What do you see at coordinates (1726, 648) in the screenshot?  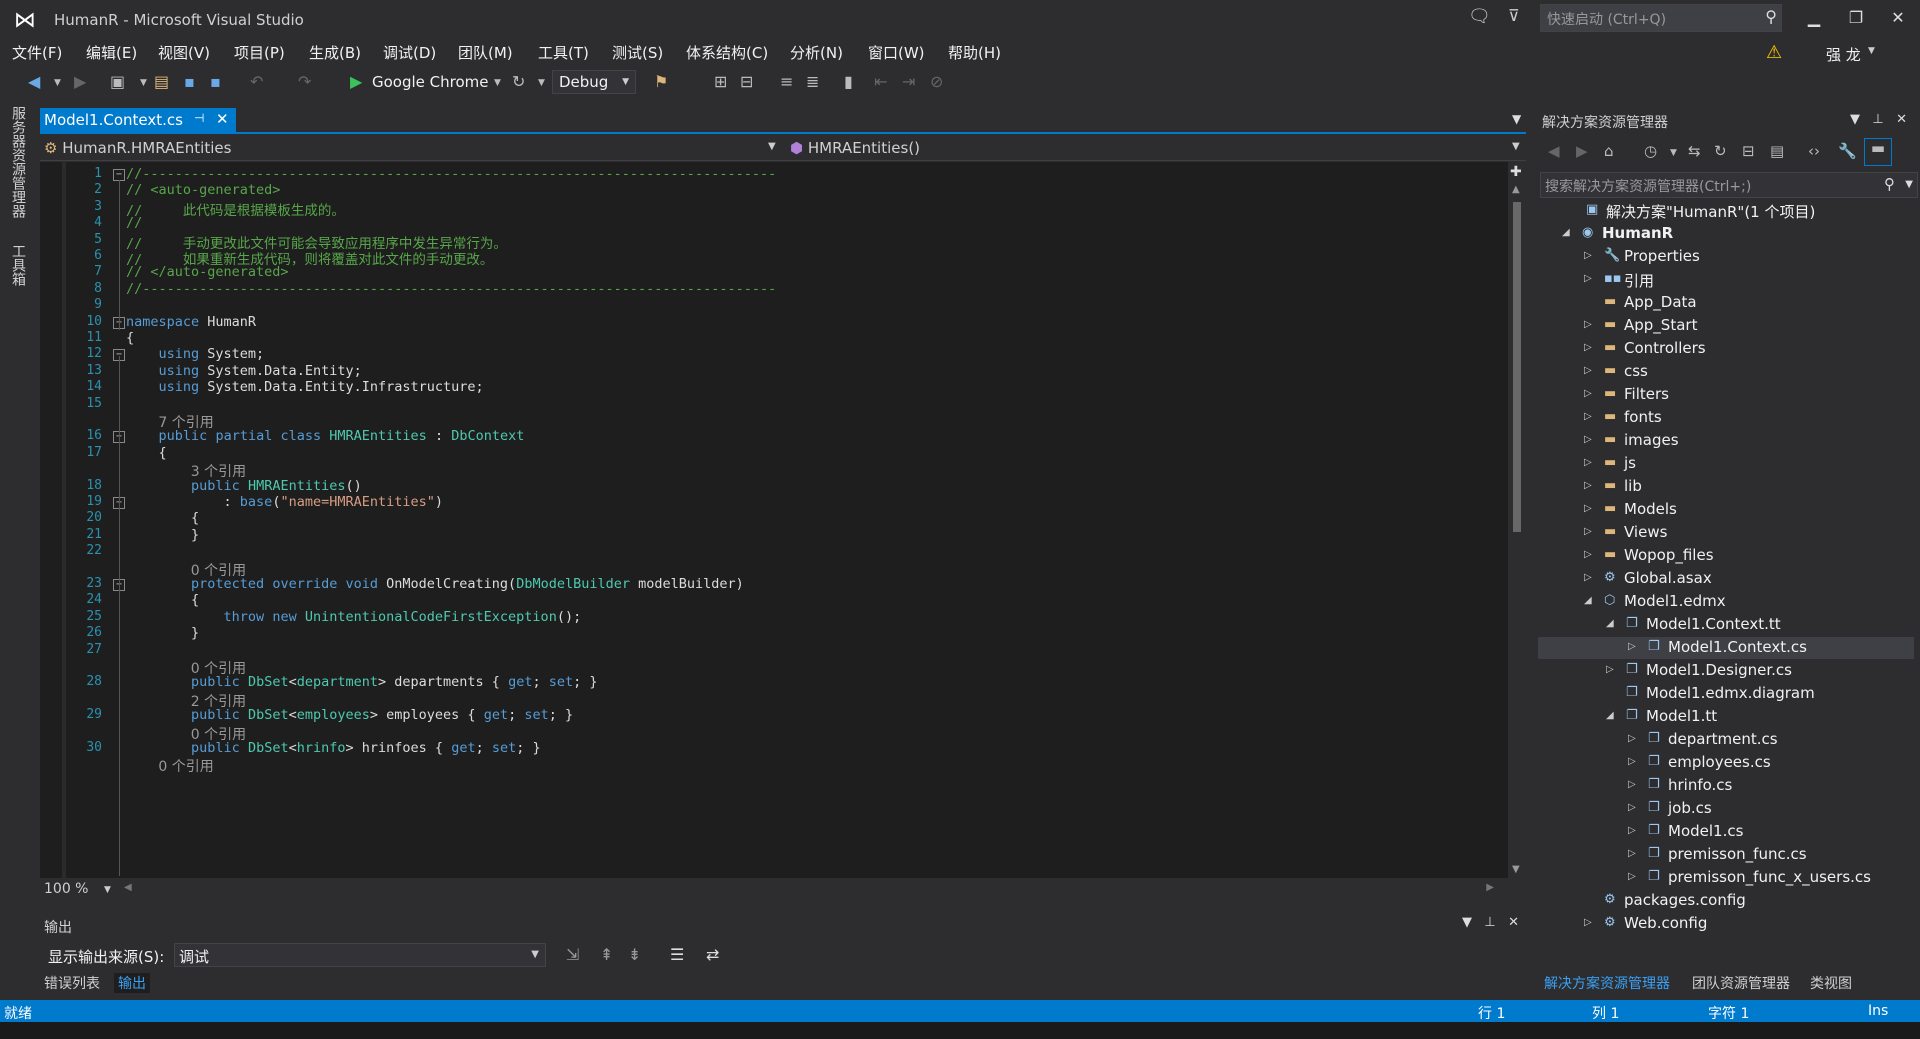 I see `tree-item: ▷ ❐ Model1.Context.cs` at bounding box center [1726, 648].